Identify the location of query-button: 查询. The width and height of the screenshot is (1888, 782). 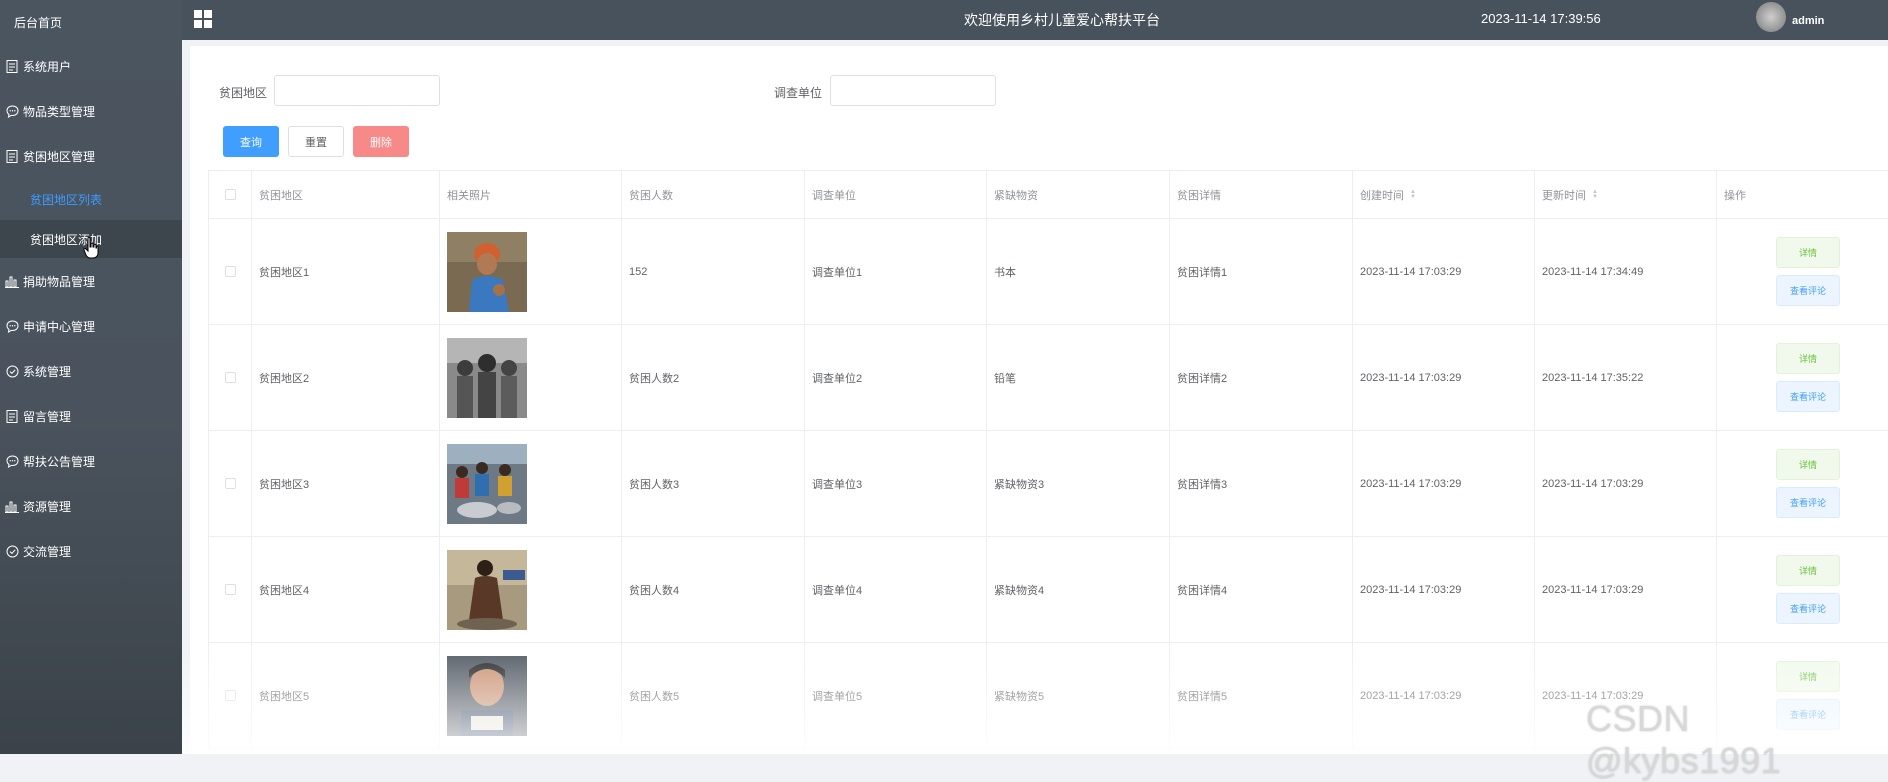
(251, 141).